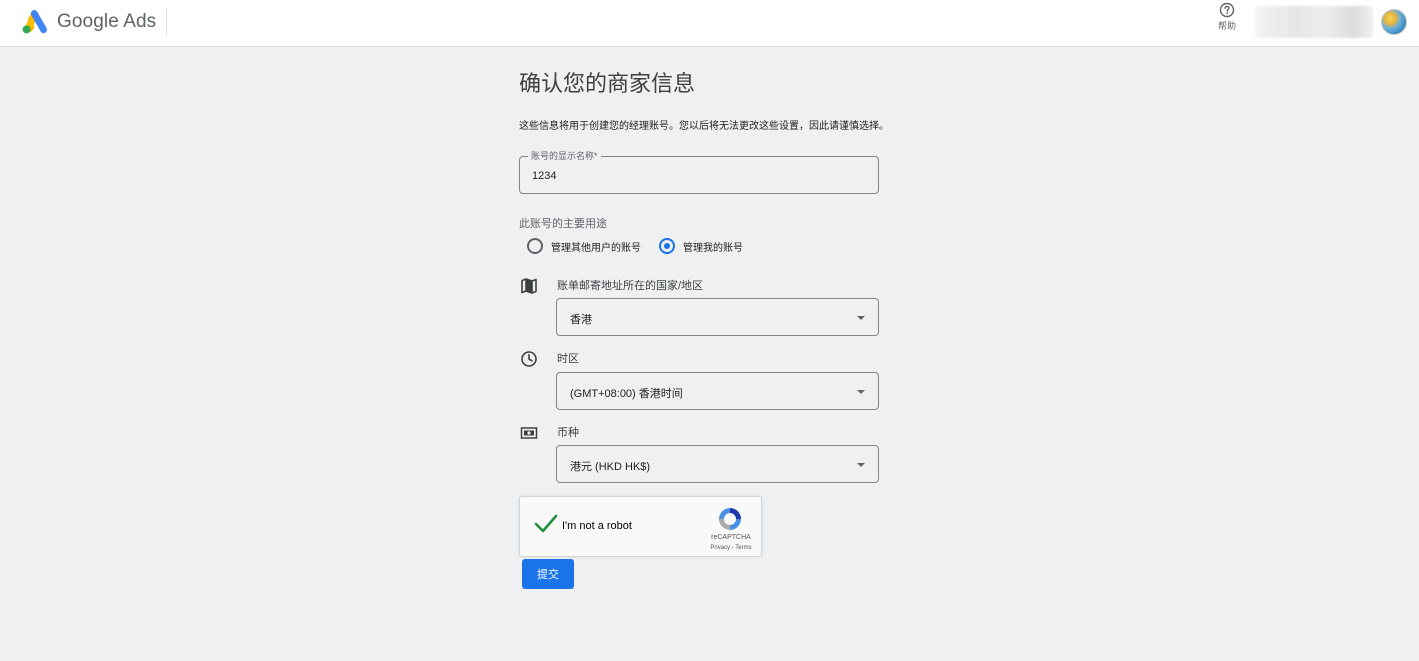 This screenshot has height=661, width=1419. I want to click on timezone-label: 时区, so click(568, 359).